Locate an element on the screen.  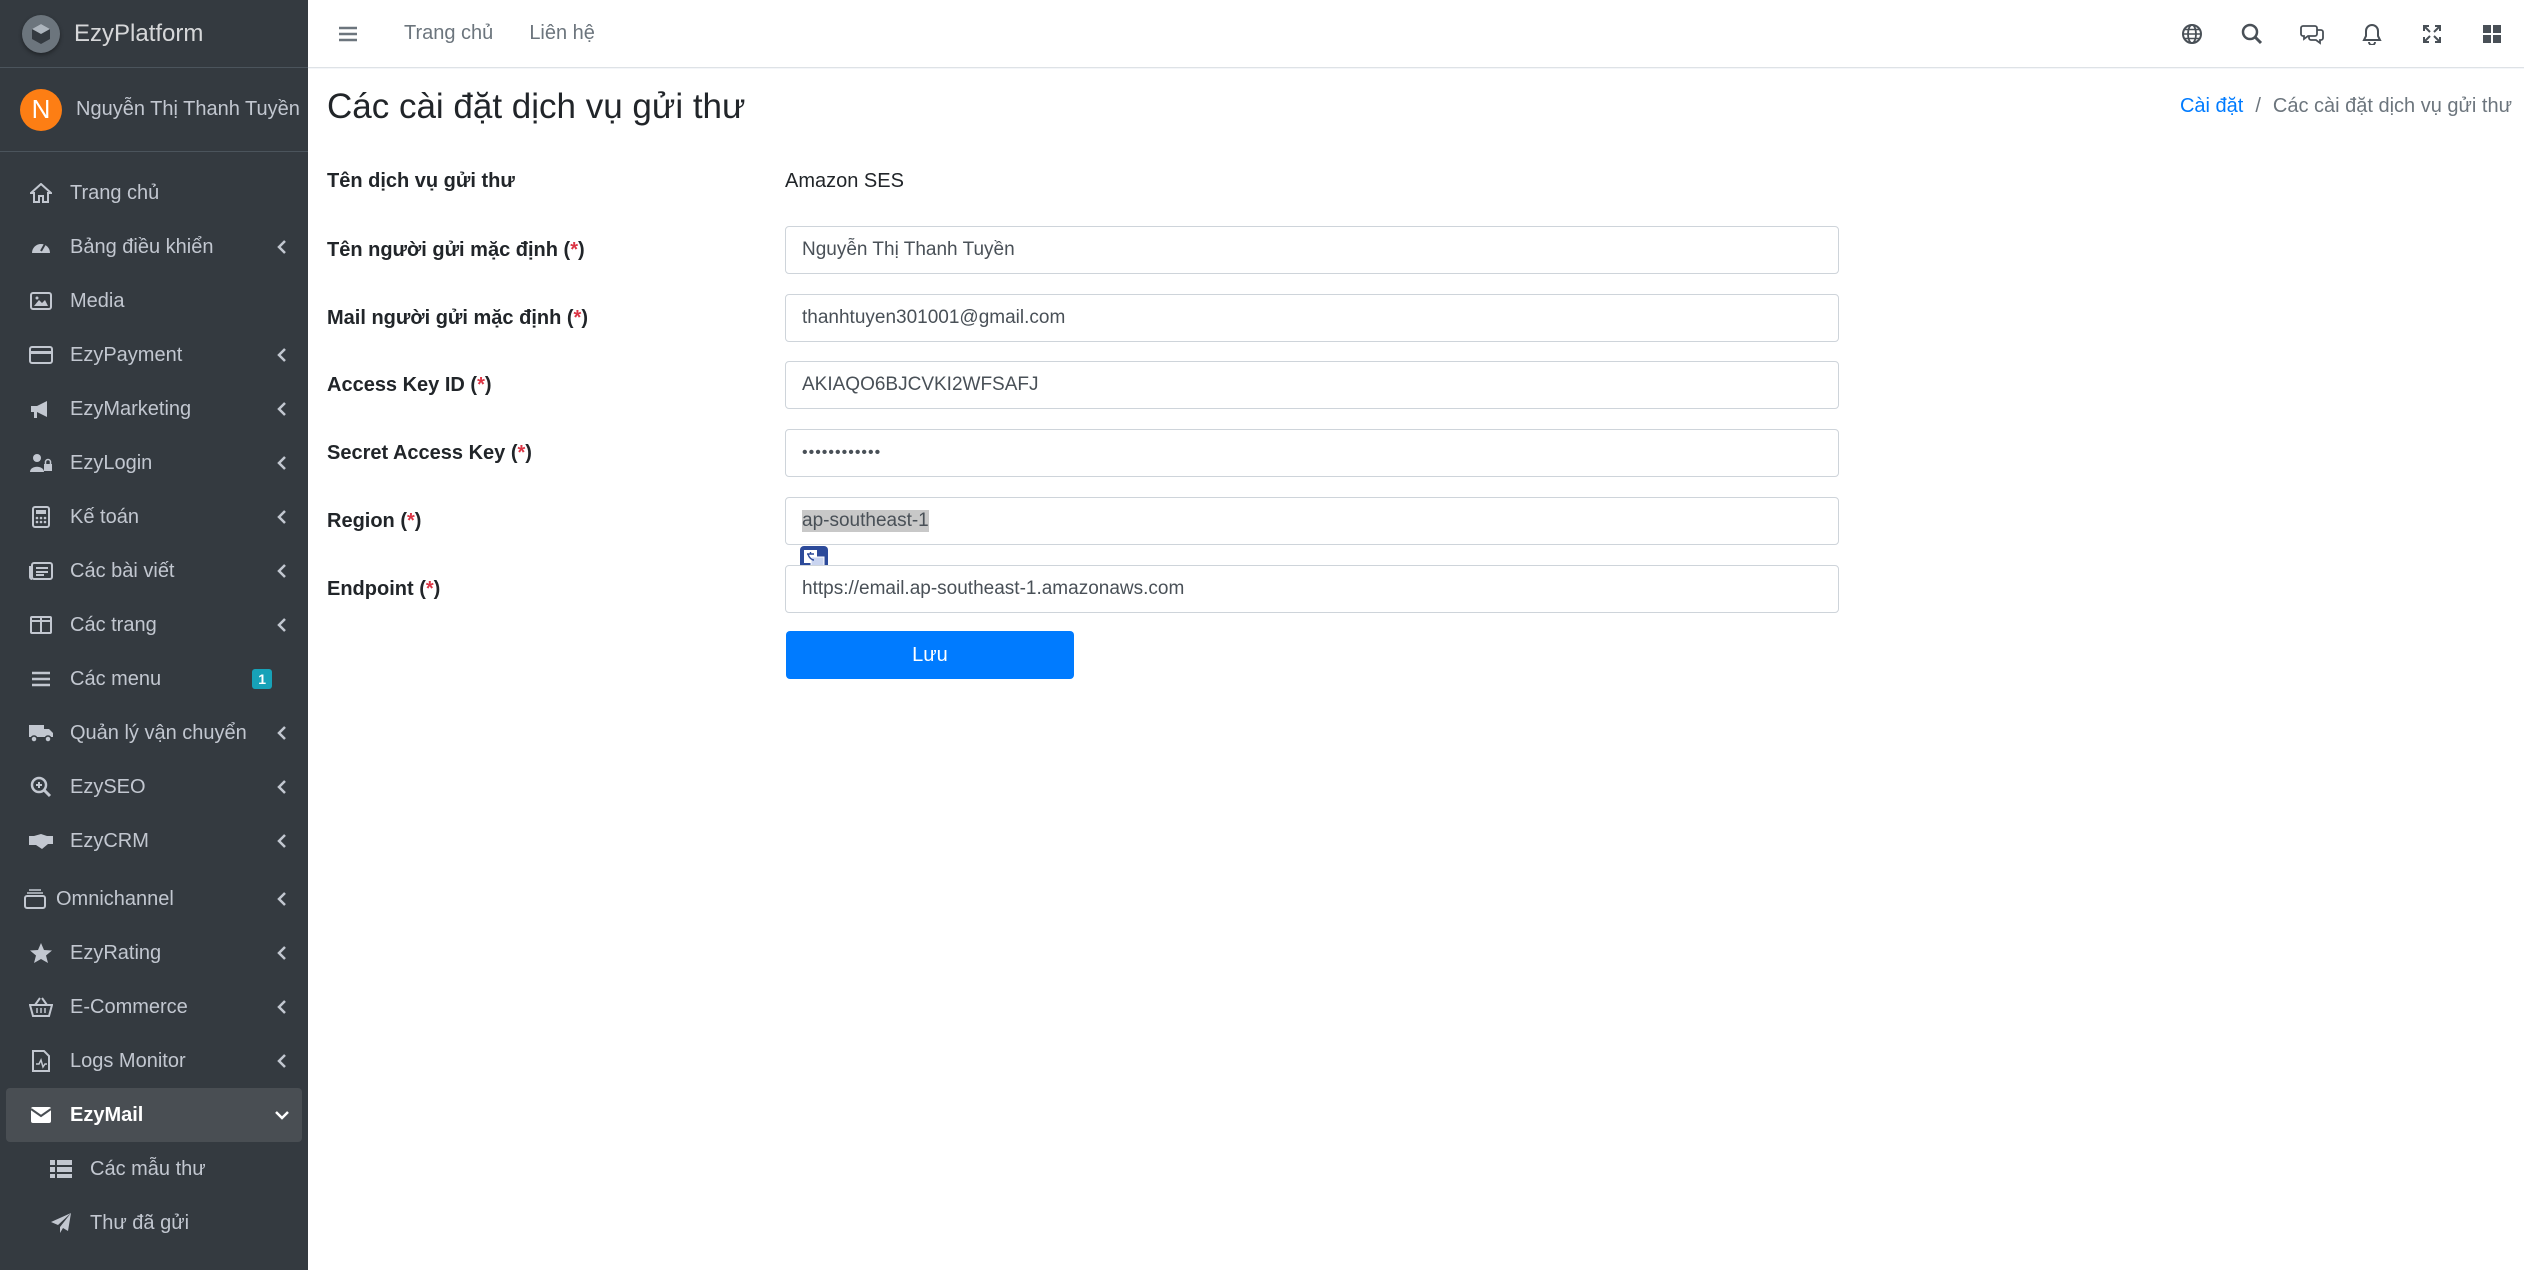
truck-icon is located at coordinates (41, 733).